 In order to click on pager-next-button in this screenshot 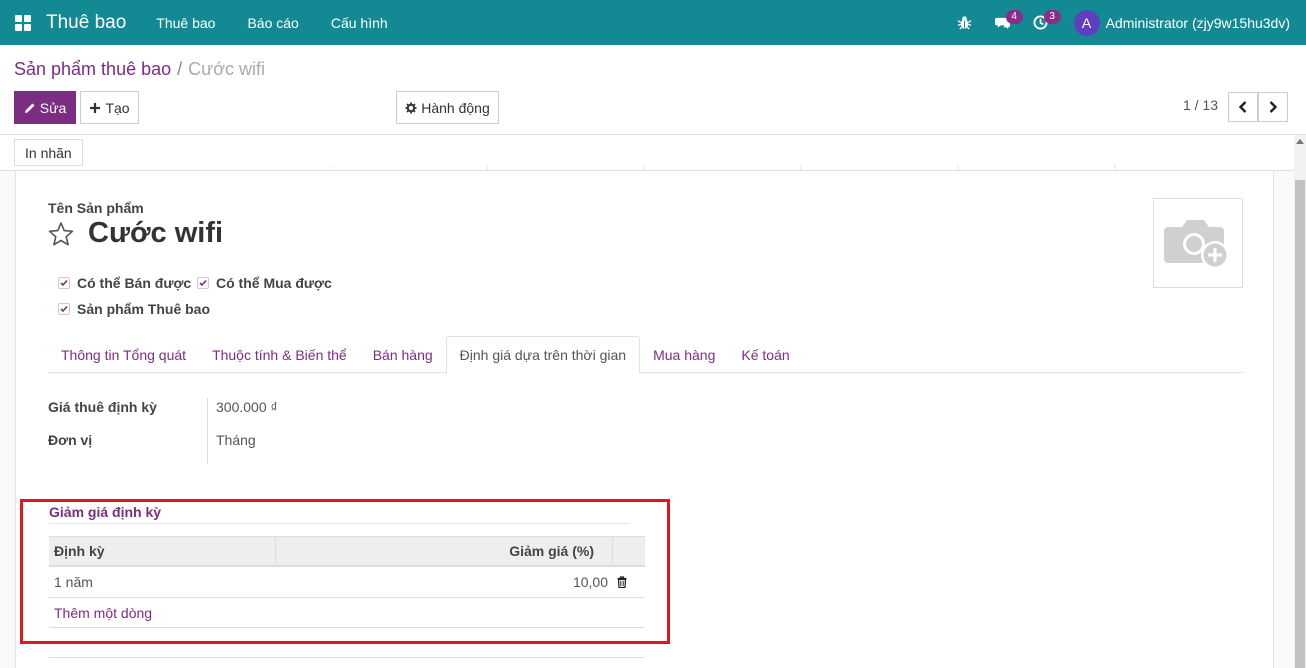, I will do `click(1273, 107)`.